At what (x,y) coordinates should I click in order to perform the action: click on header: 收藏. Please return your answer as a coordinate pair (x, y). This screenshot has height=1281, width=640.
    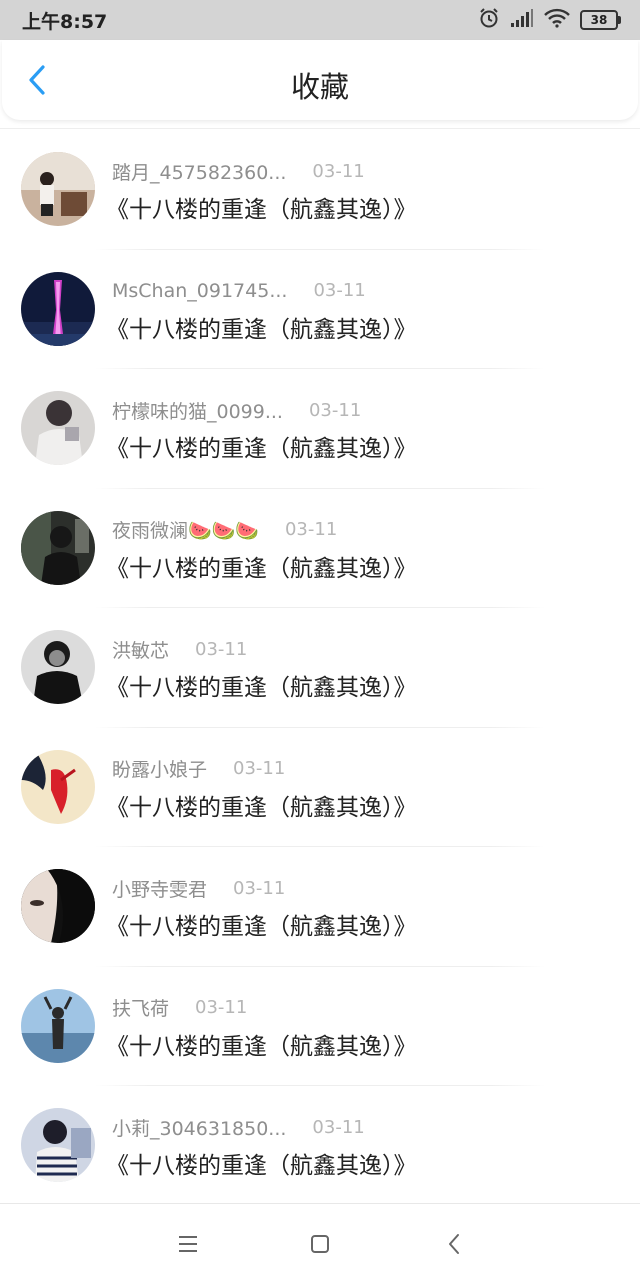
    Looking at the image, I should click on (320, 80).